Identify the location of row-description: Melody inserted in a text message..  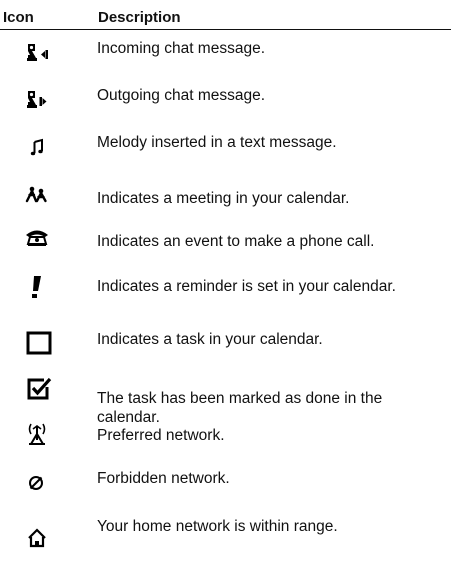
(217, 142).